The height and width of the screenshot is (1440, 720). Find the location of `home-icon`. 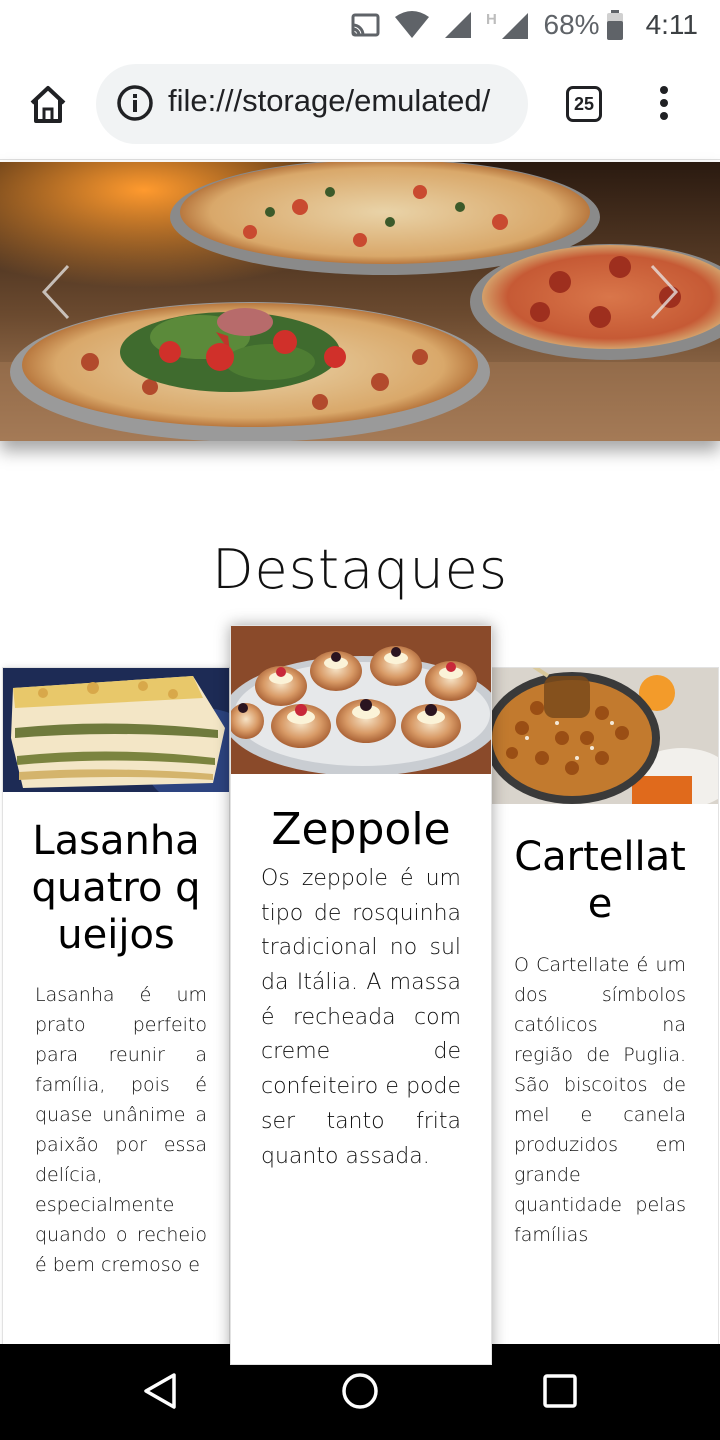

home-icon is located at coordinates (48, 105).